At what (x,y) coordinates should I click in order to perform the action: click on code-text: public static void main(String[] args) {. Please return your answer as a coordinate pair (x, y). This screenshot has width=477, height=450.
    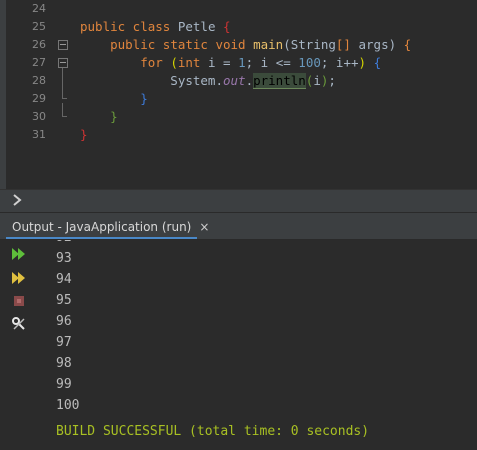
    Looking at the image, I should click on (261, 44).